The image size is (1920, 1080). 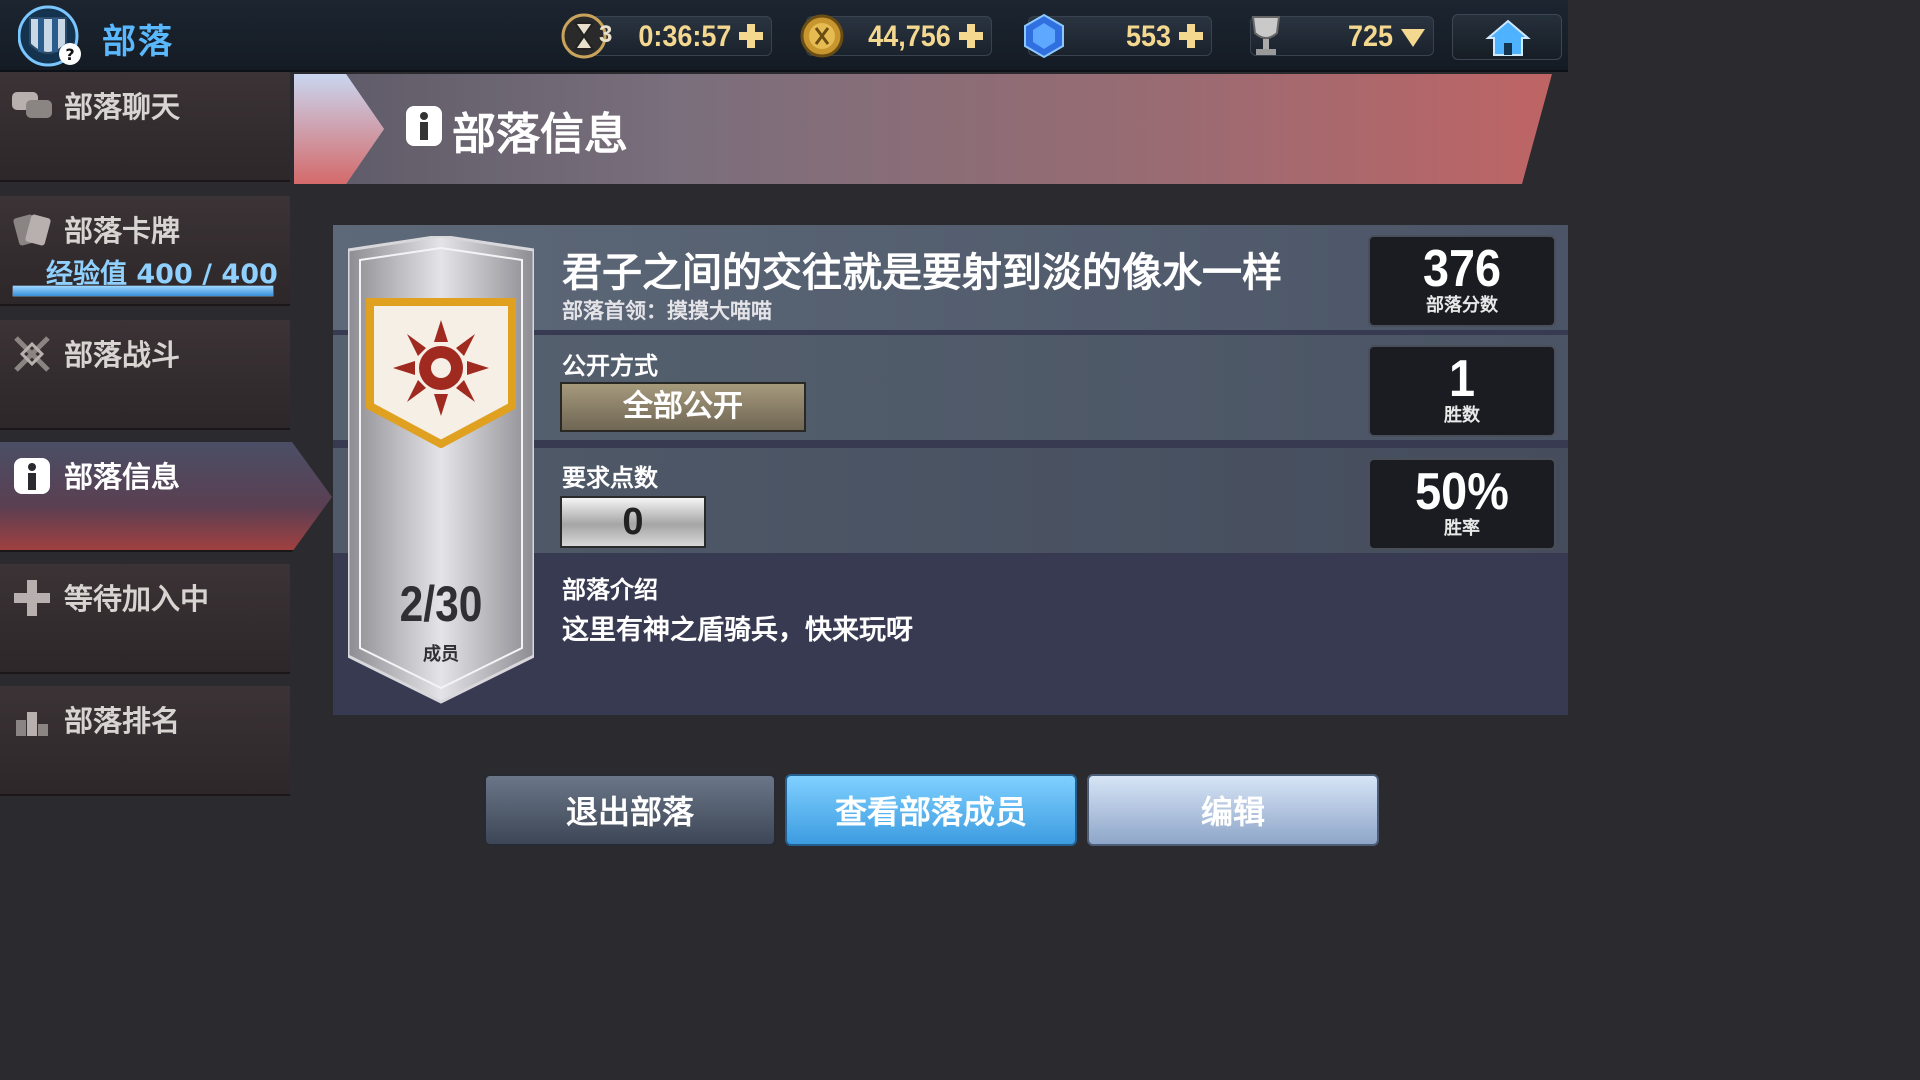 I want to click on sidebar-item-pending: 等待加入中, so click(x=145, y=619).